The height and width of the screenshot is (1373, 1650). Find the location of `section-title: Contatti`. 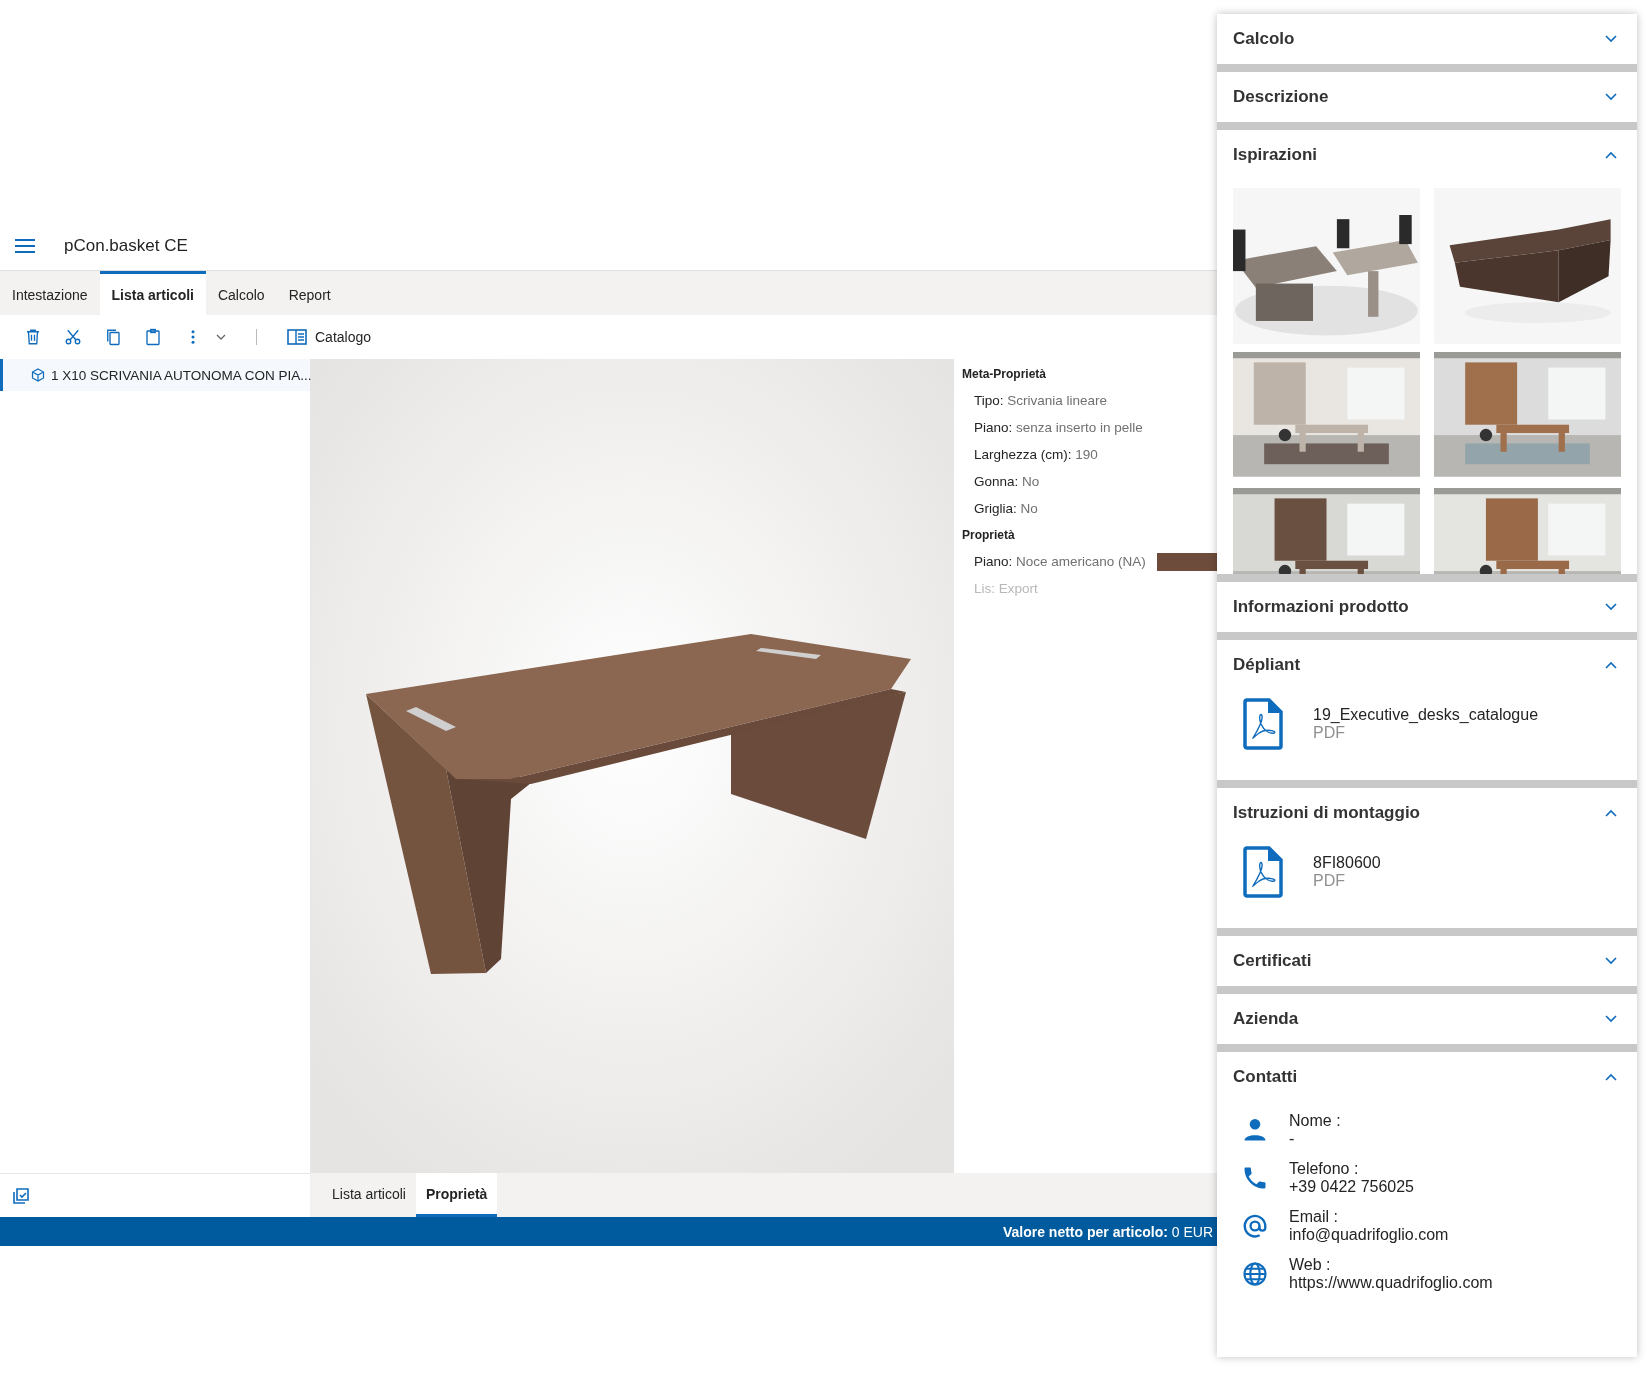

section-title: Contatti is located at coordinates (1265, 1077).